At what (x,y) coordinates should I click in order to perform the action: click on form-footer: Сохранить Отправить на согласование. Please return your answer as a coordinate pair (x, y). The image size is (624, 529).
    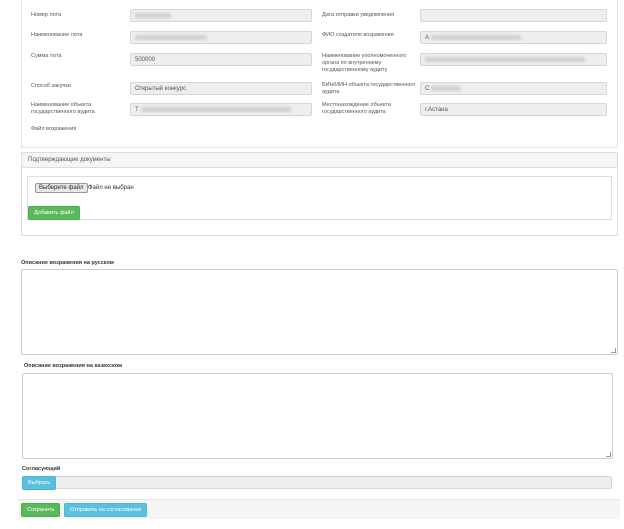
    Looking at the image, I should click on (319, 509).